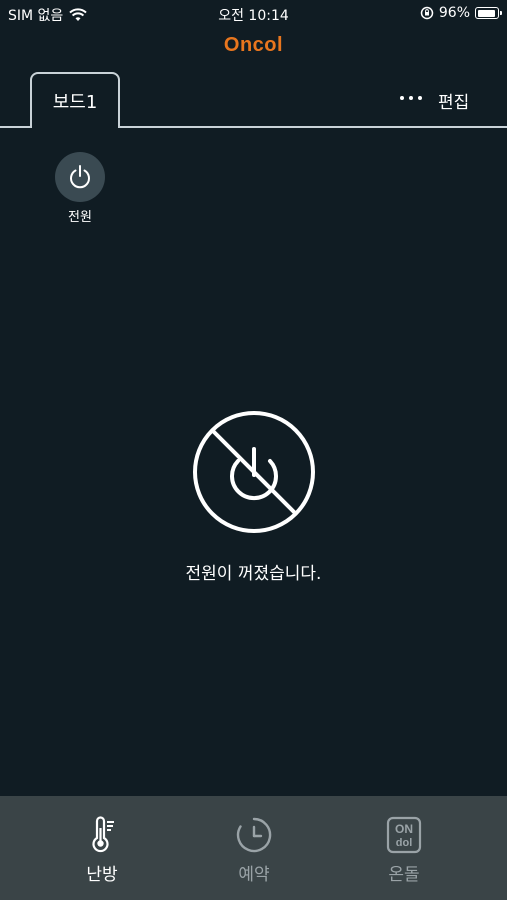 This screenshot has height=900, width=507. I want to click on bottom-nav: 난방 예약 ON dol 온돌, so click(253, 848).